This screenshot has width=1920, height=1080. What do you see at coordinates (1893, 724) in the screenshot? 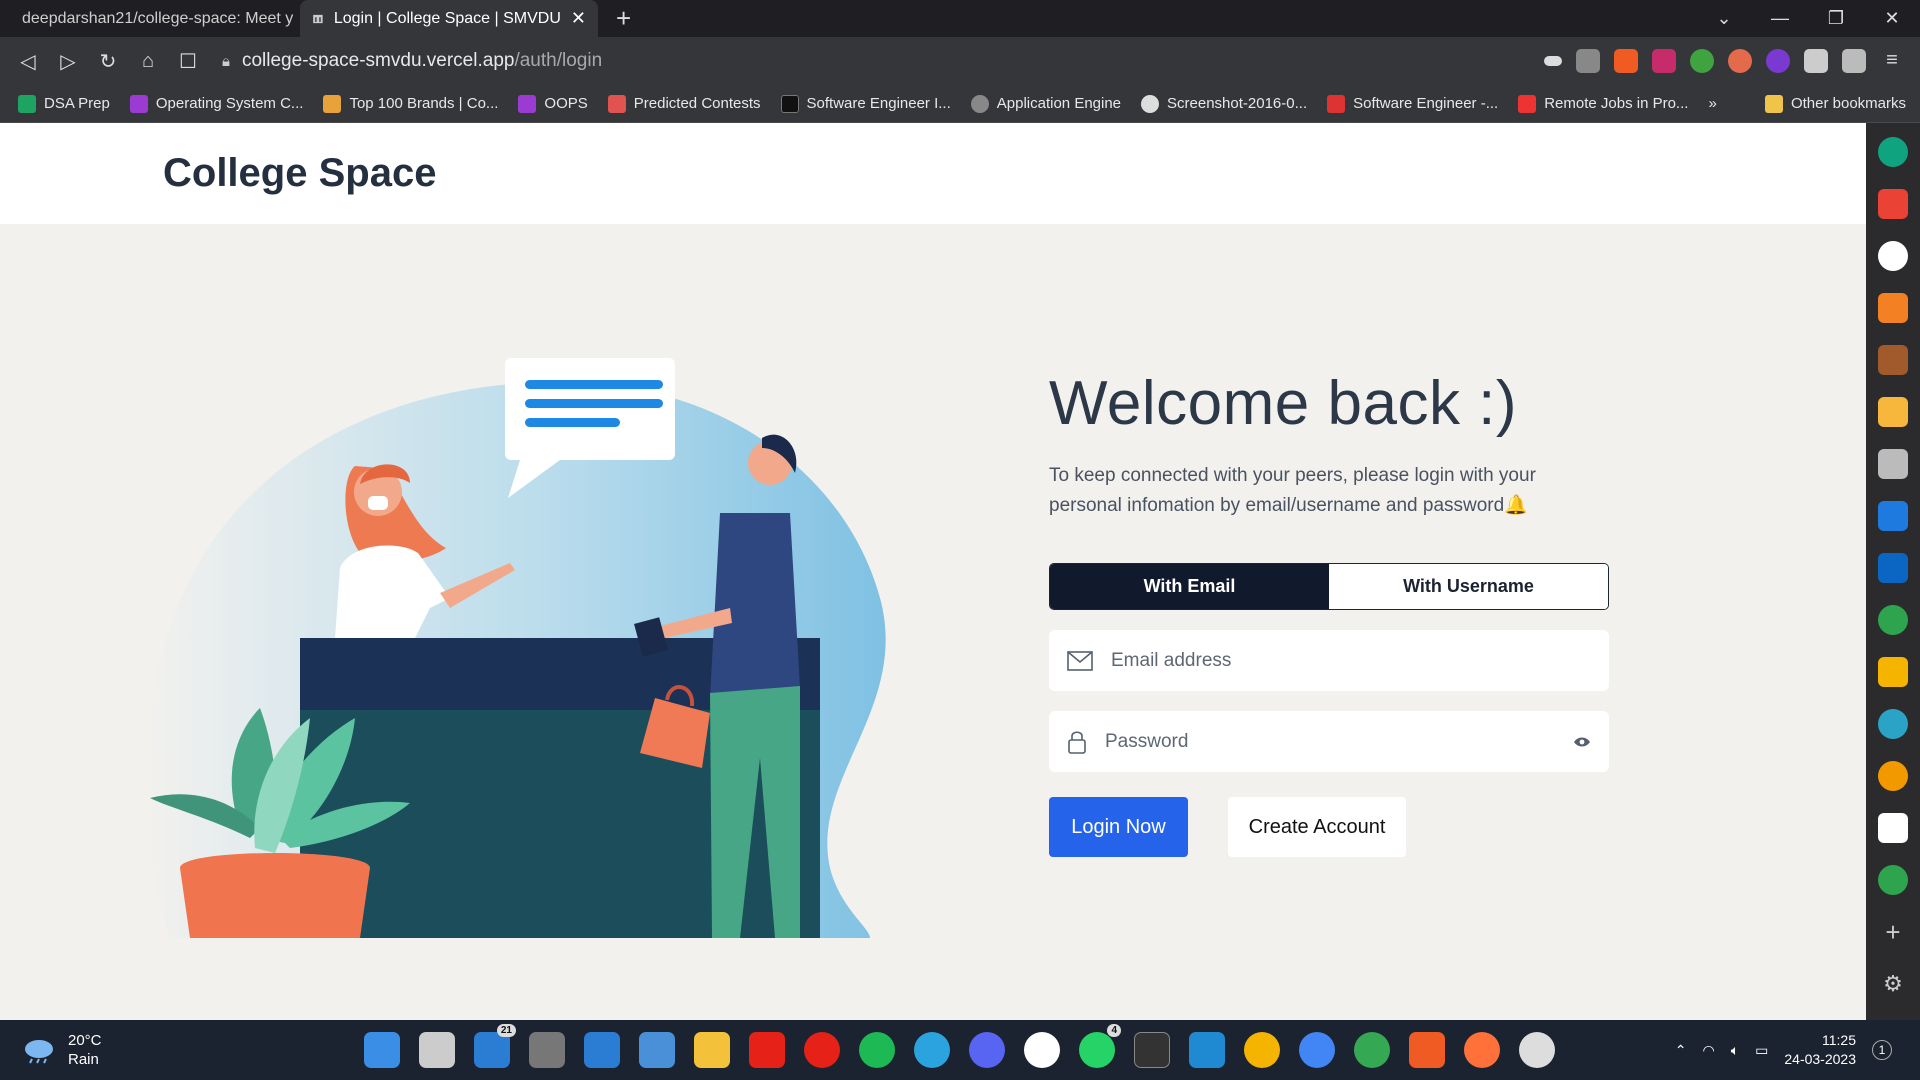
I see `app-icon` at bounding box center [1893, 724].